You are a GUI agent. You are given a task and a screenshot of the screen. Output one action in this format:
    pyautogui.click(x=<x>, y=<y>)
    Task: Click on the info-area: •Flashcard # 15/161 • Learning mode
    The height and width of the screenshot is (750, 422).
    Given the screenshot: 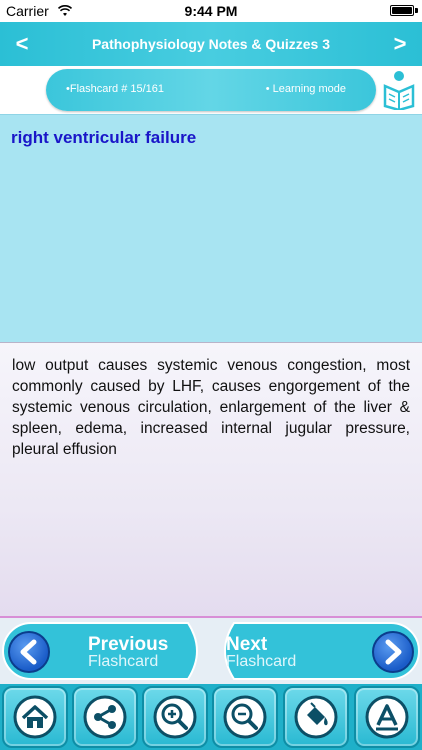 What is the action you would take?
    pyautogui.click(x=211, y=90)
    